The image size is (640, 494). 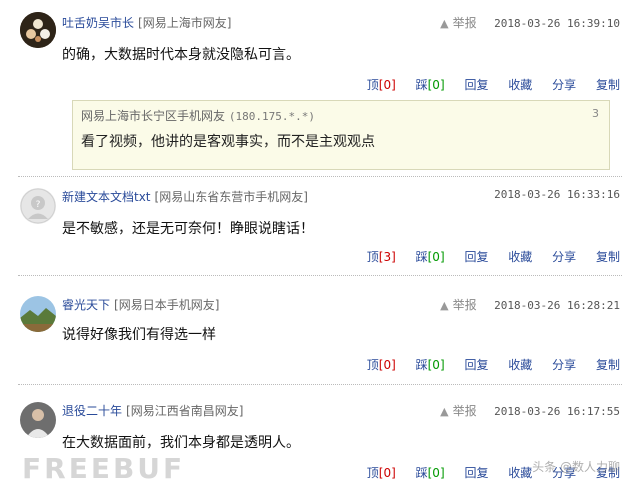 I want to click on default-avatar-icon: ?, so click(x=38, y=206).